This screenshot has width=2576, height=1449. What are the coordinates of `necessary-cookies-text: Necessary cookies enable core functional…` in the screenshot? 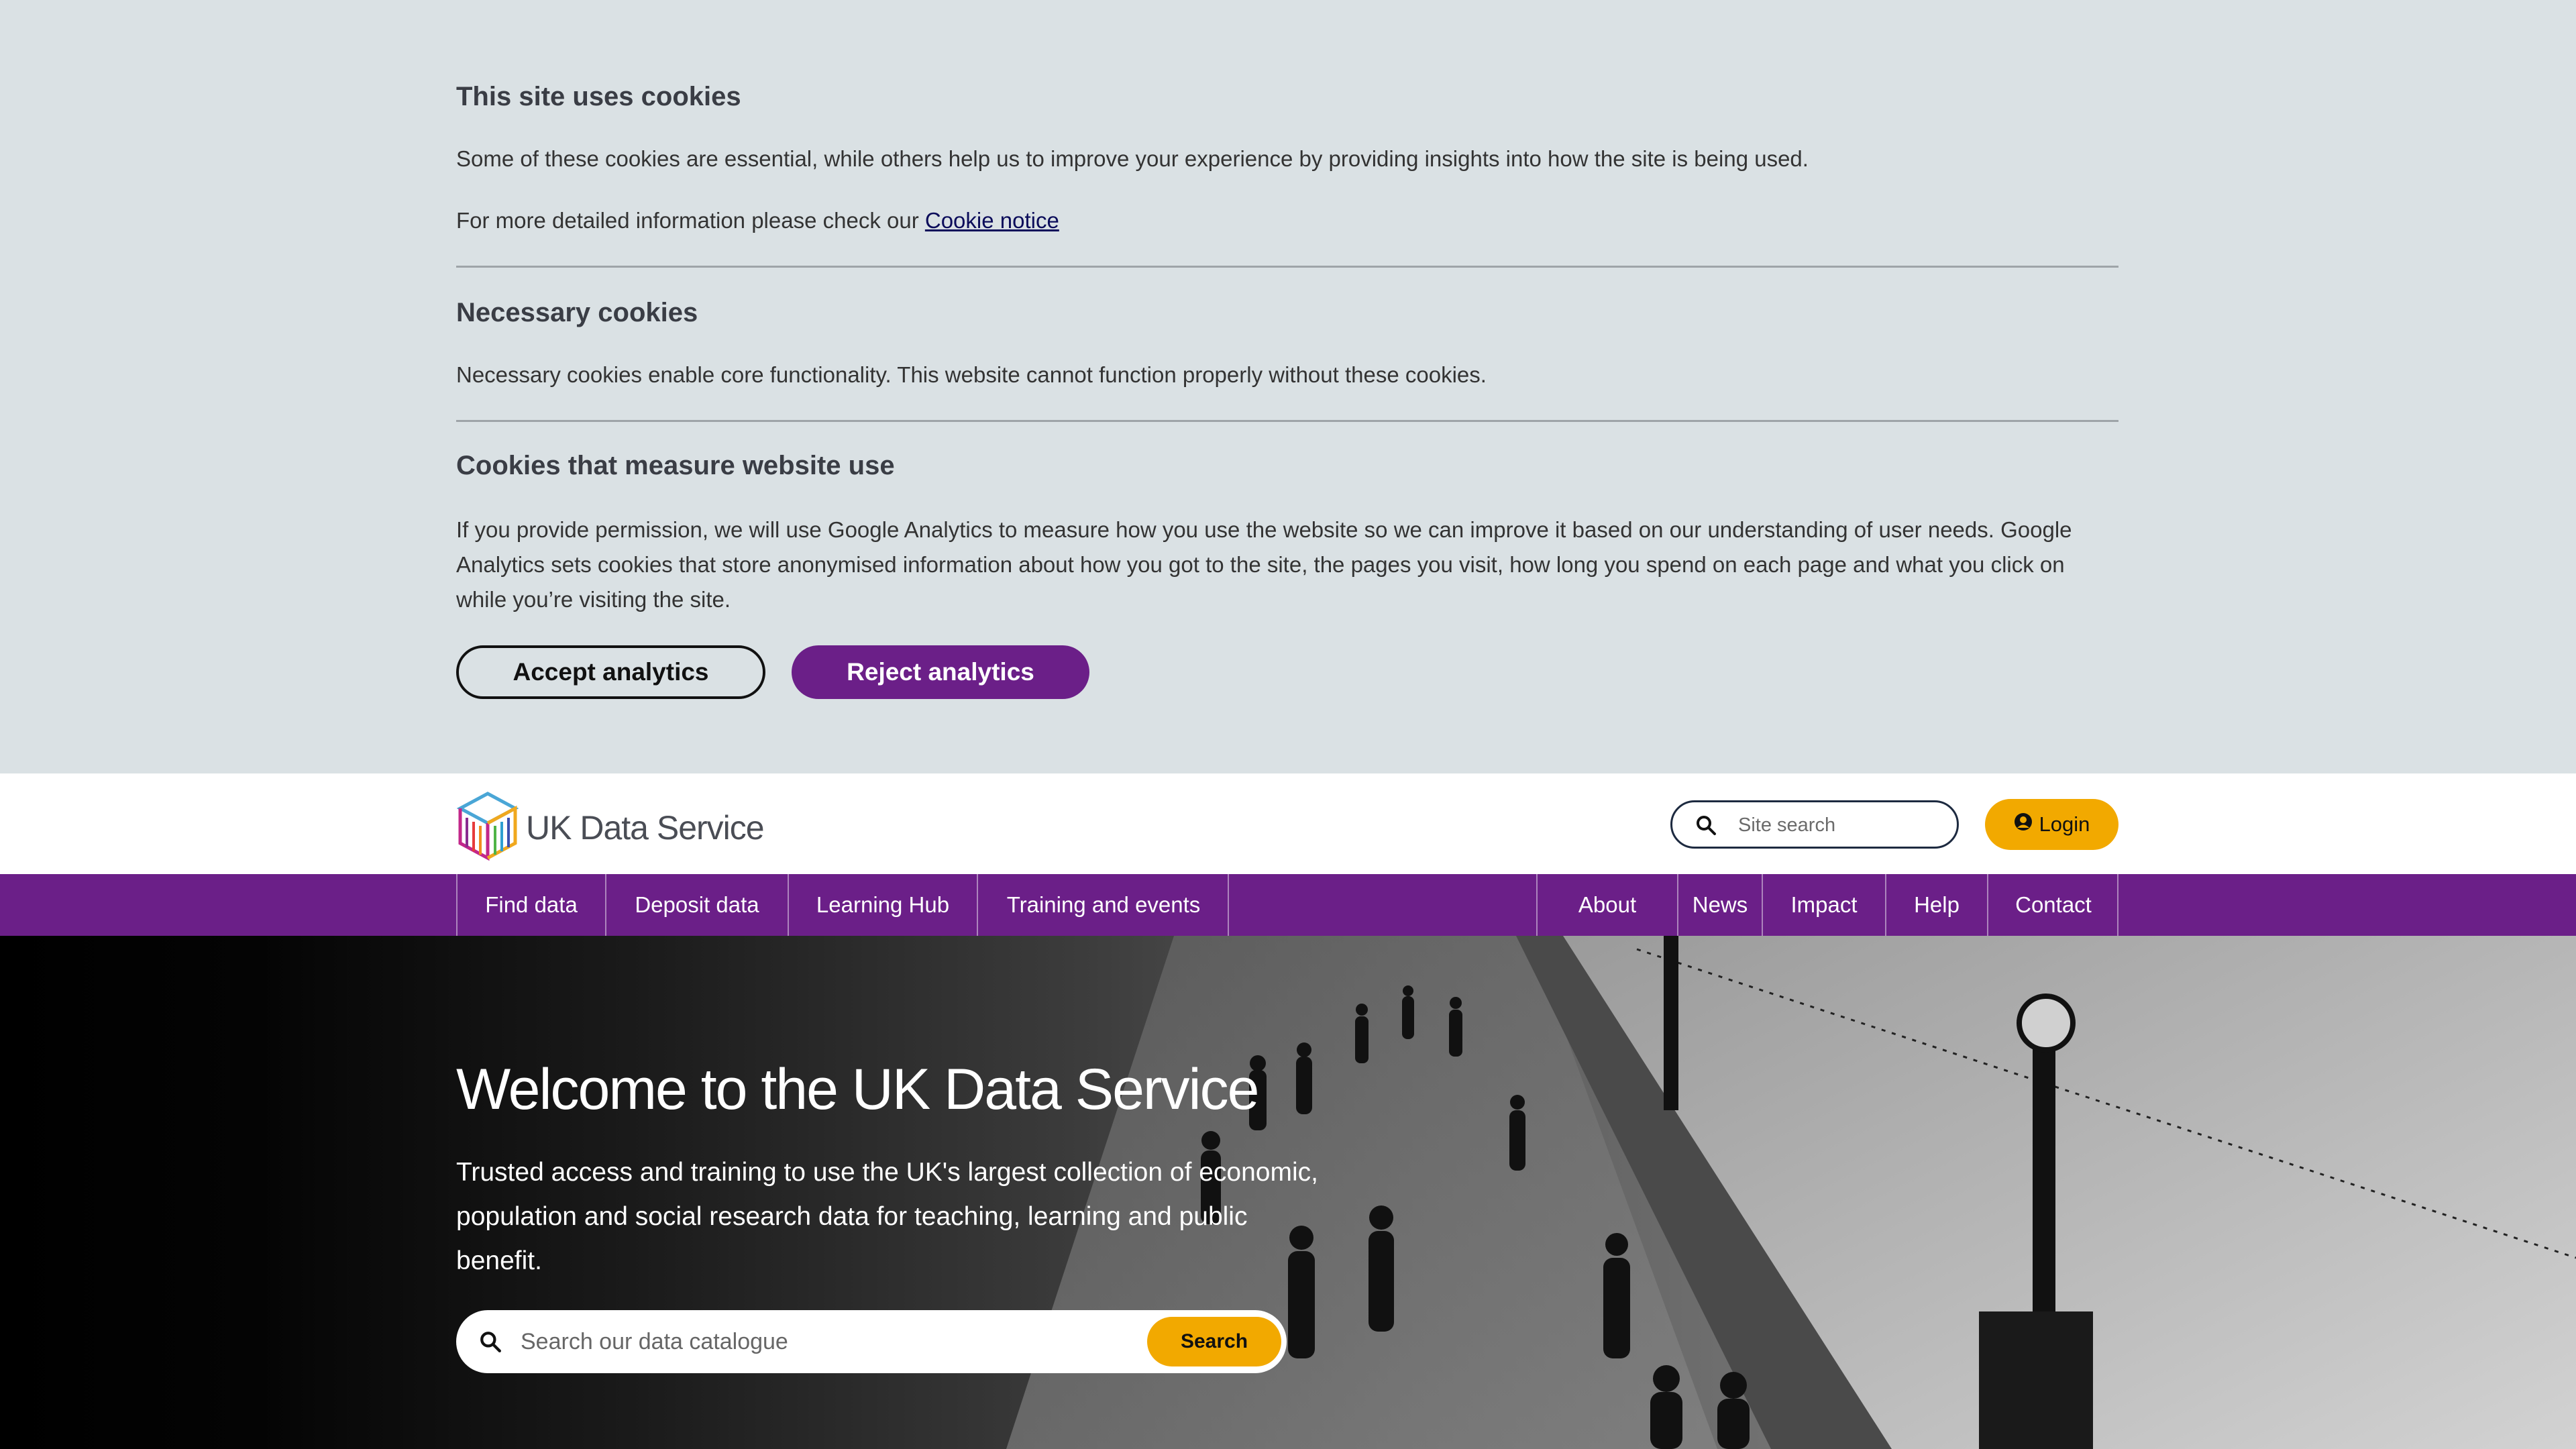 It's located at (971, 374).